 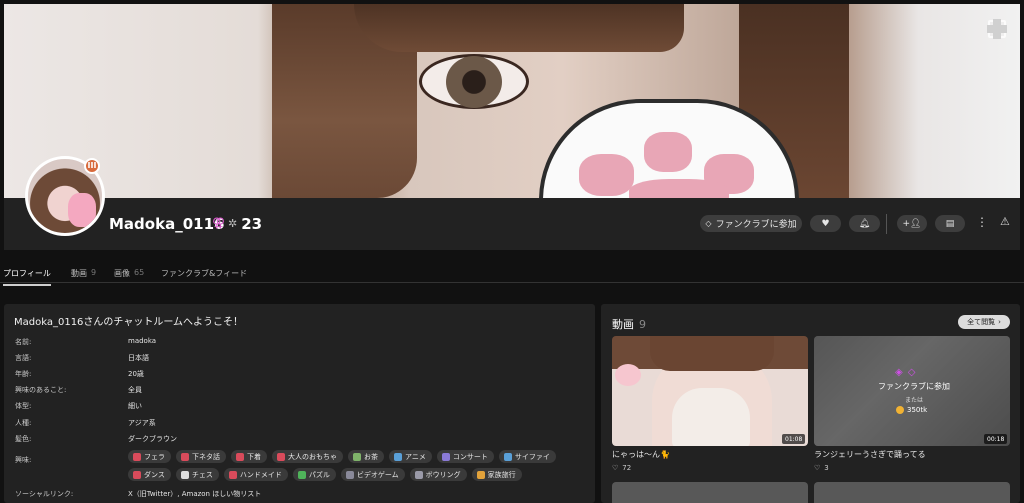 I want to click on interest-tag: ダンス, so click(x=149, y=474).